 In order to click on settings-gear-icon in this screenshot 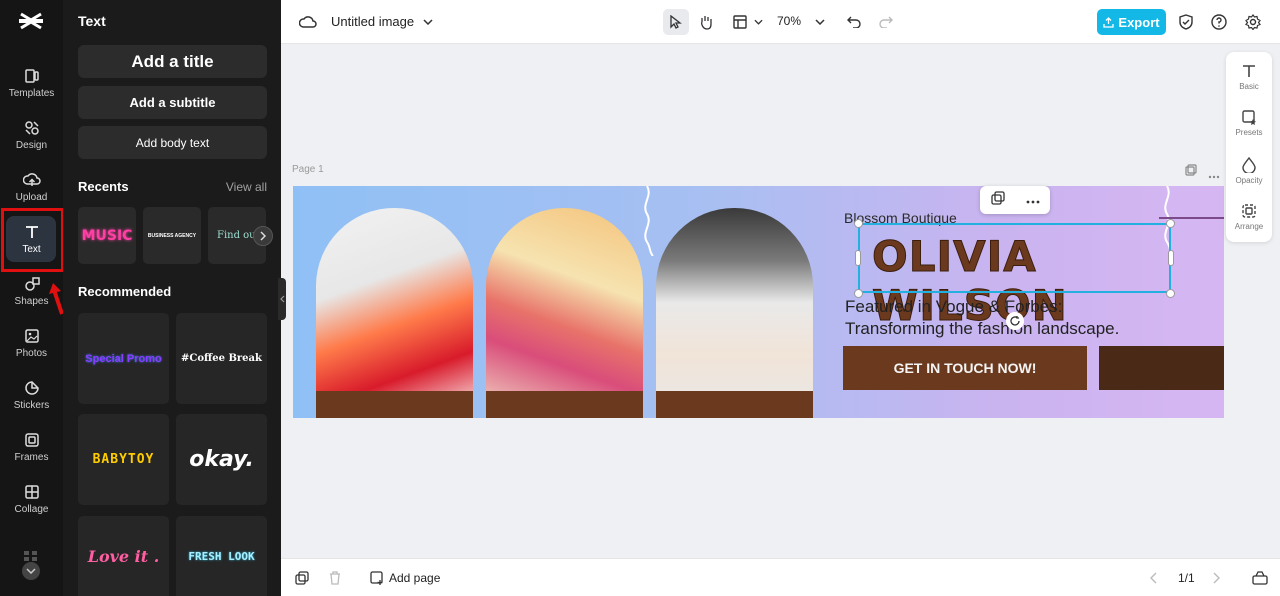, I will do `click(1253, 22)`.